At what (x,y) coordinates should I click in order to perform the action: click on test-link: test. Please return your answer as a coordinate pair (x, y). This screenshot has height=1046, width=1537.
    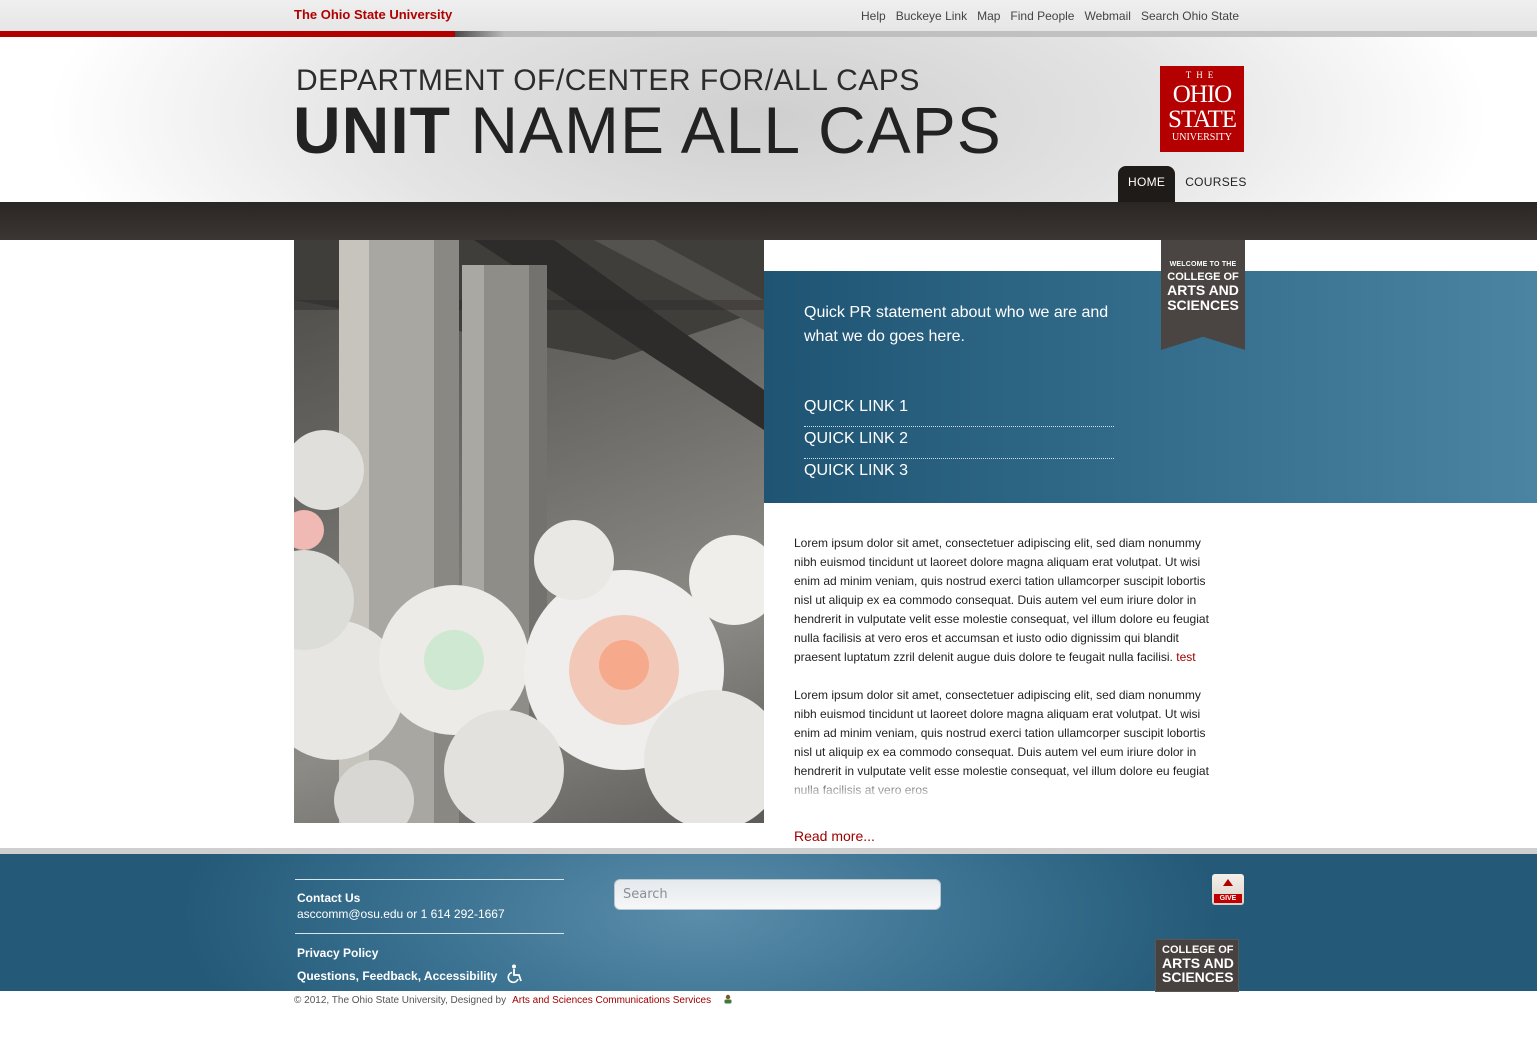
    Looking at the image, I should click on (1185, 657).